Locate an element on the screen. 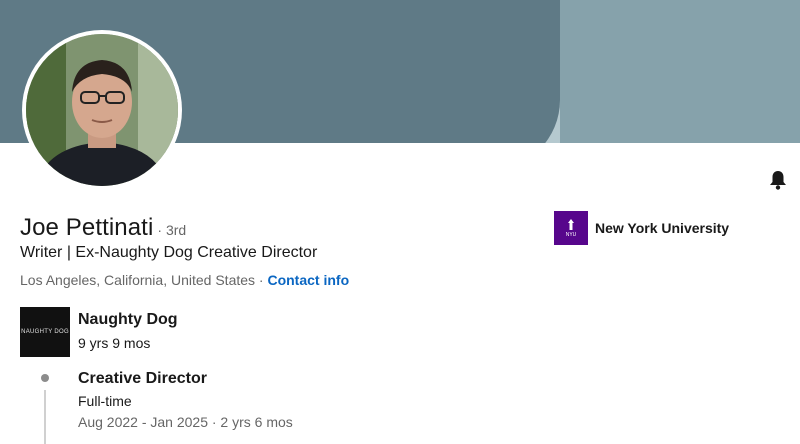  banner-shape-right is located at coordinates (680, 71).